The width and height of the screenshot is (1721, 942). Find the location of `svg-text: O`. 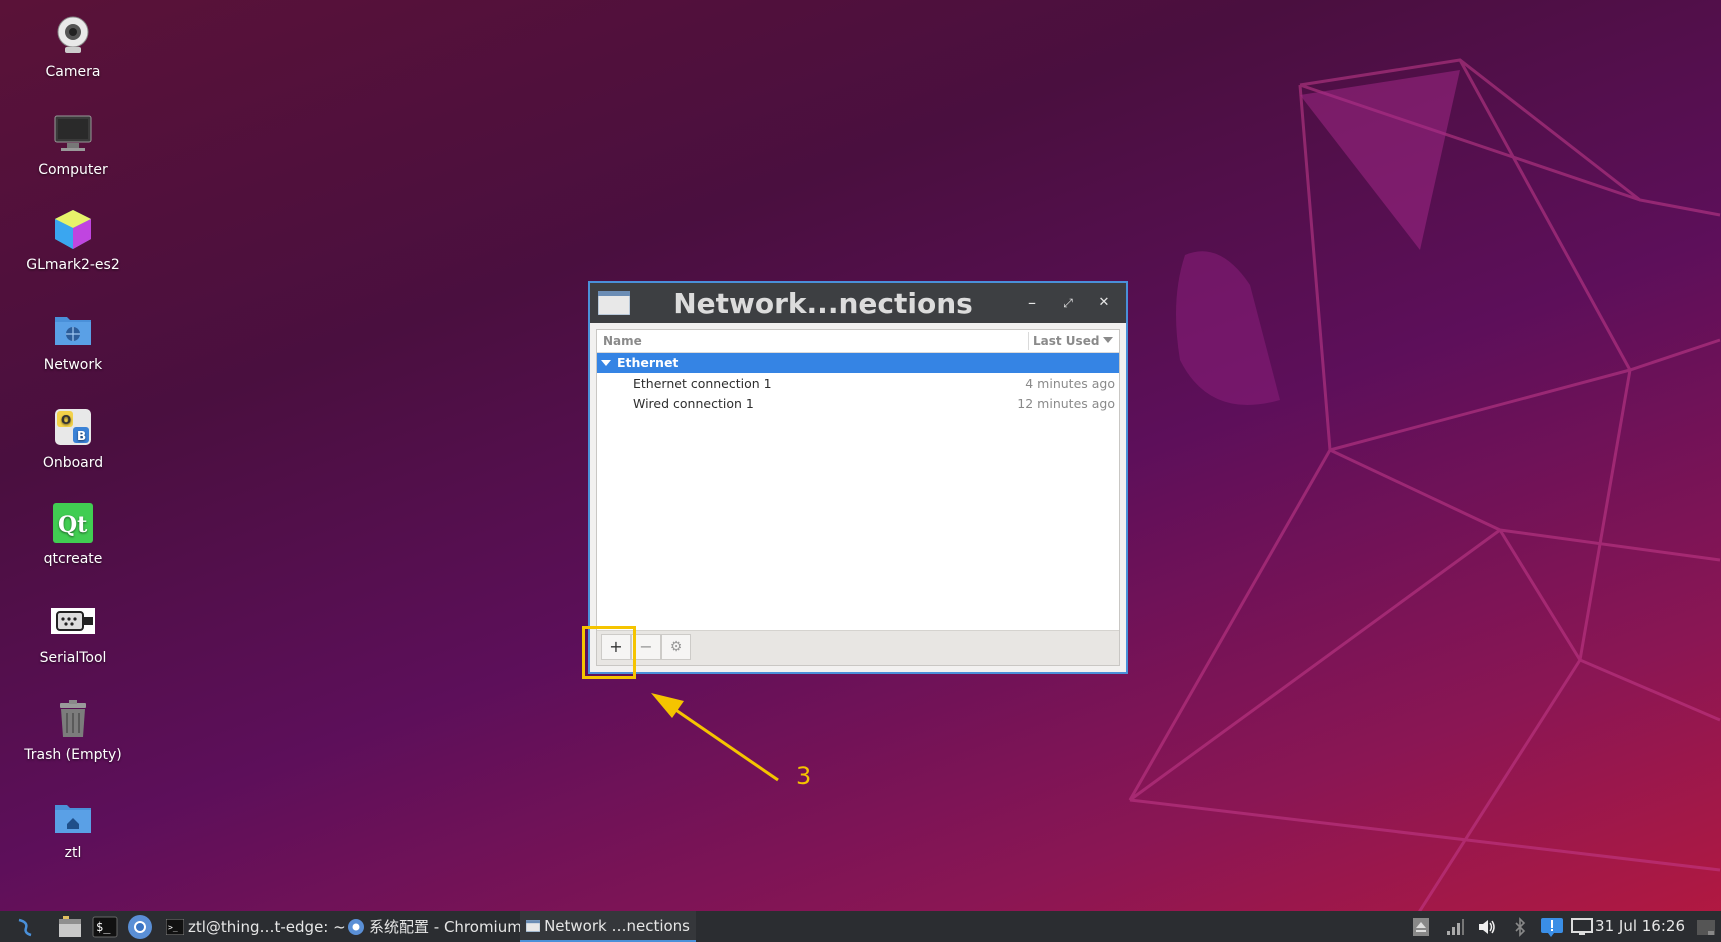

svg-text: O is located at coordinates (66, 420).